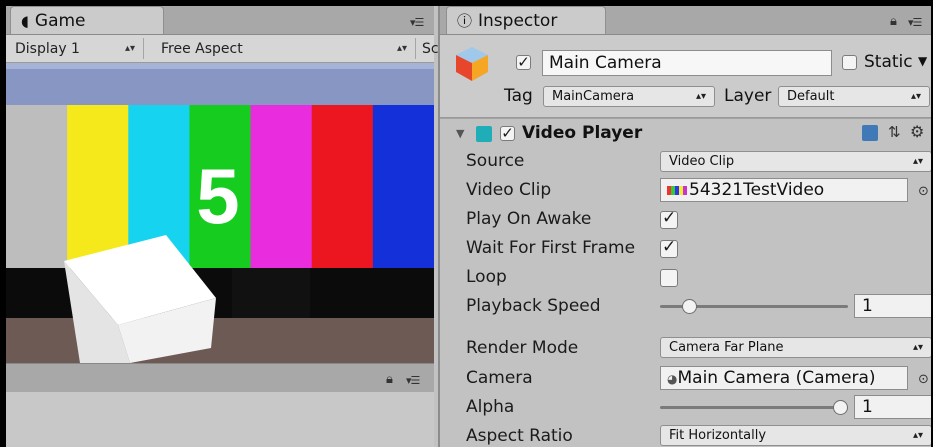 The height and width of the screenshot is (447, 933). What do you see at coordinates (509, 190) in the screenshot?
I see `video-clip-label: Video Clip` at bounding box center [509, 190].